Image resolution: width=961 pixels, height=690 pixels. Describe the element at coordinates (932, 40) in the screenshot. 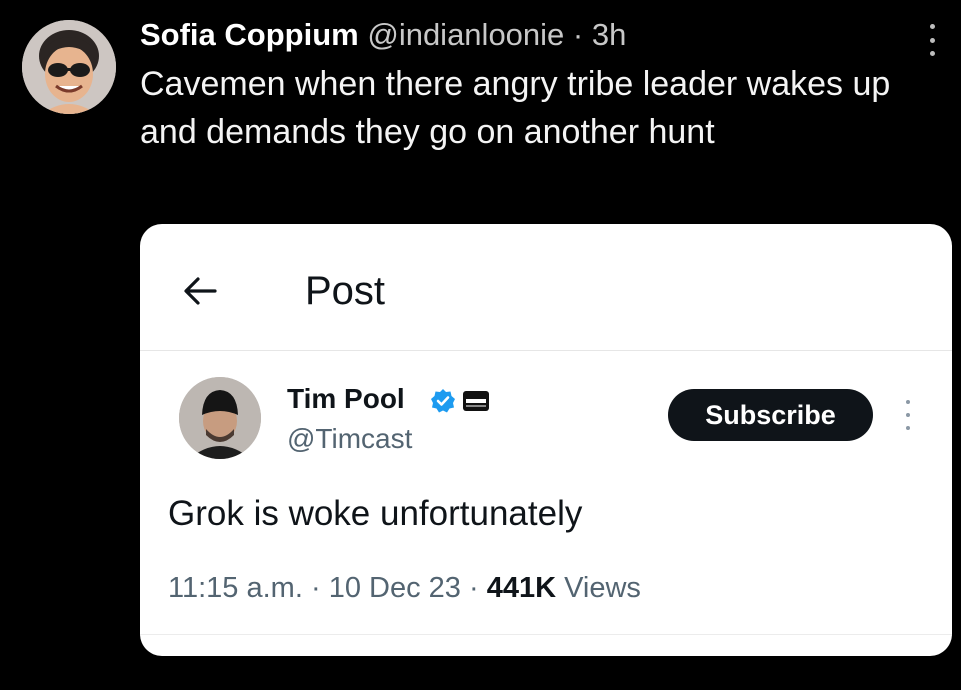

I see `more-options-icon` at that location.